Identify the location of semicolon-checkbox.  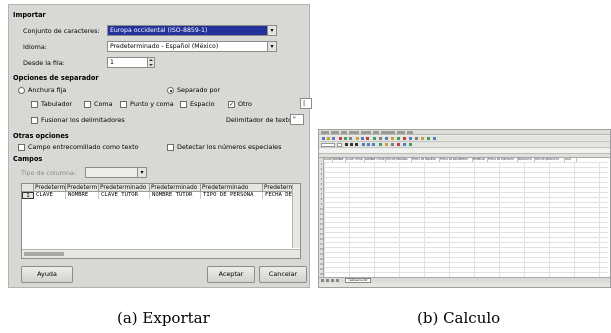
(123, 104).